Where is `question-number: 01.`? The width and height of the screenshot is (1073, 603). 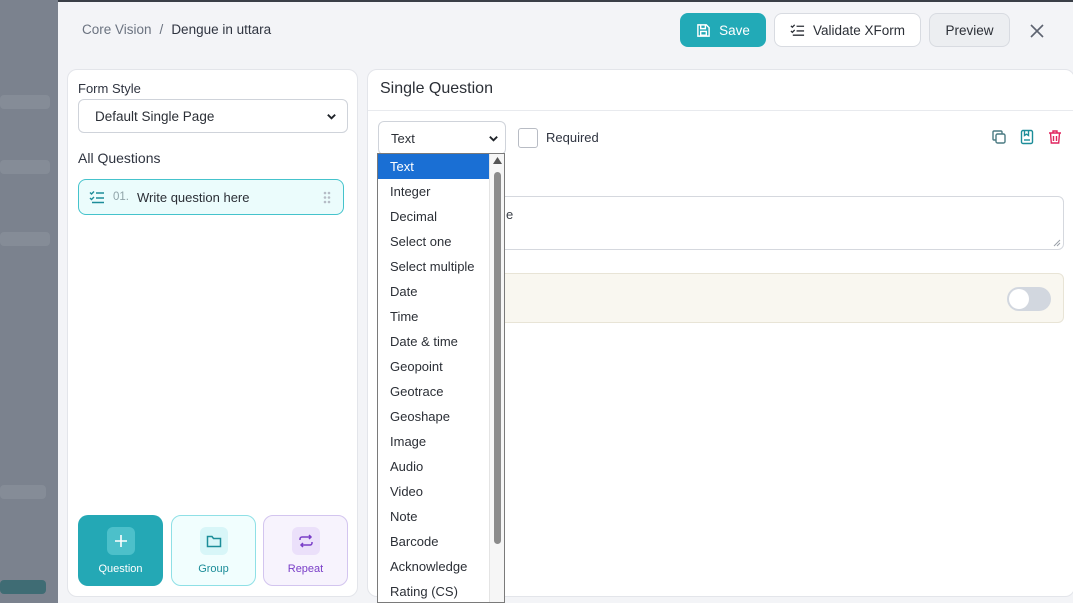
question-number: 01. is located at coordinates (121, 197).